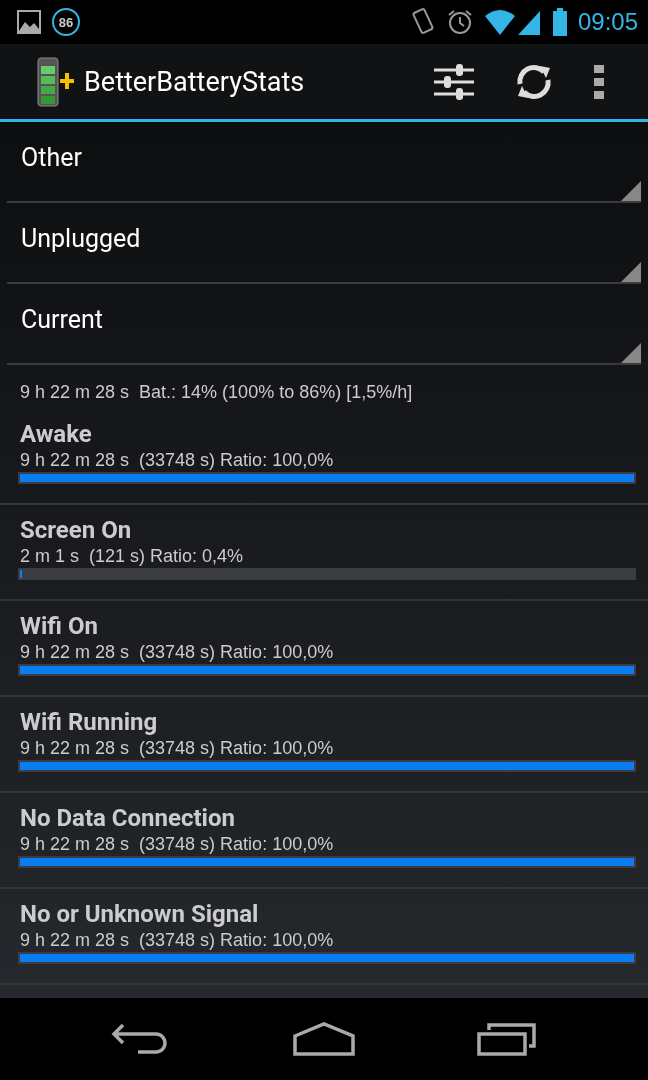  Describe the element at coordinates (66, 22) in the screenshot. I see `notification-badge: 86` at that location.